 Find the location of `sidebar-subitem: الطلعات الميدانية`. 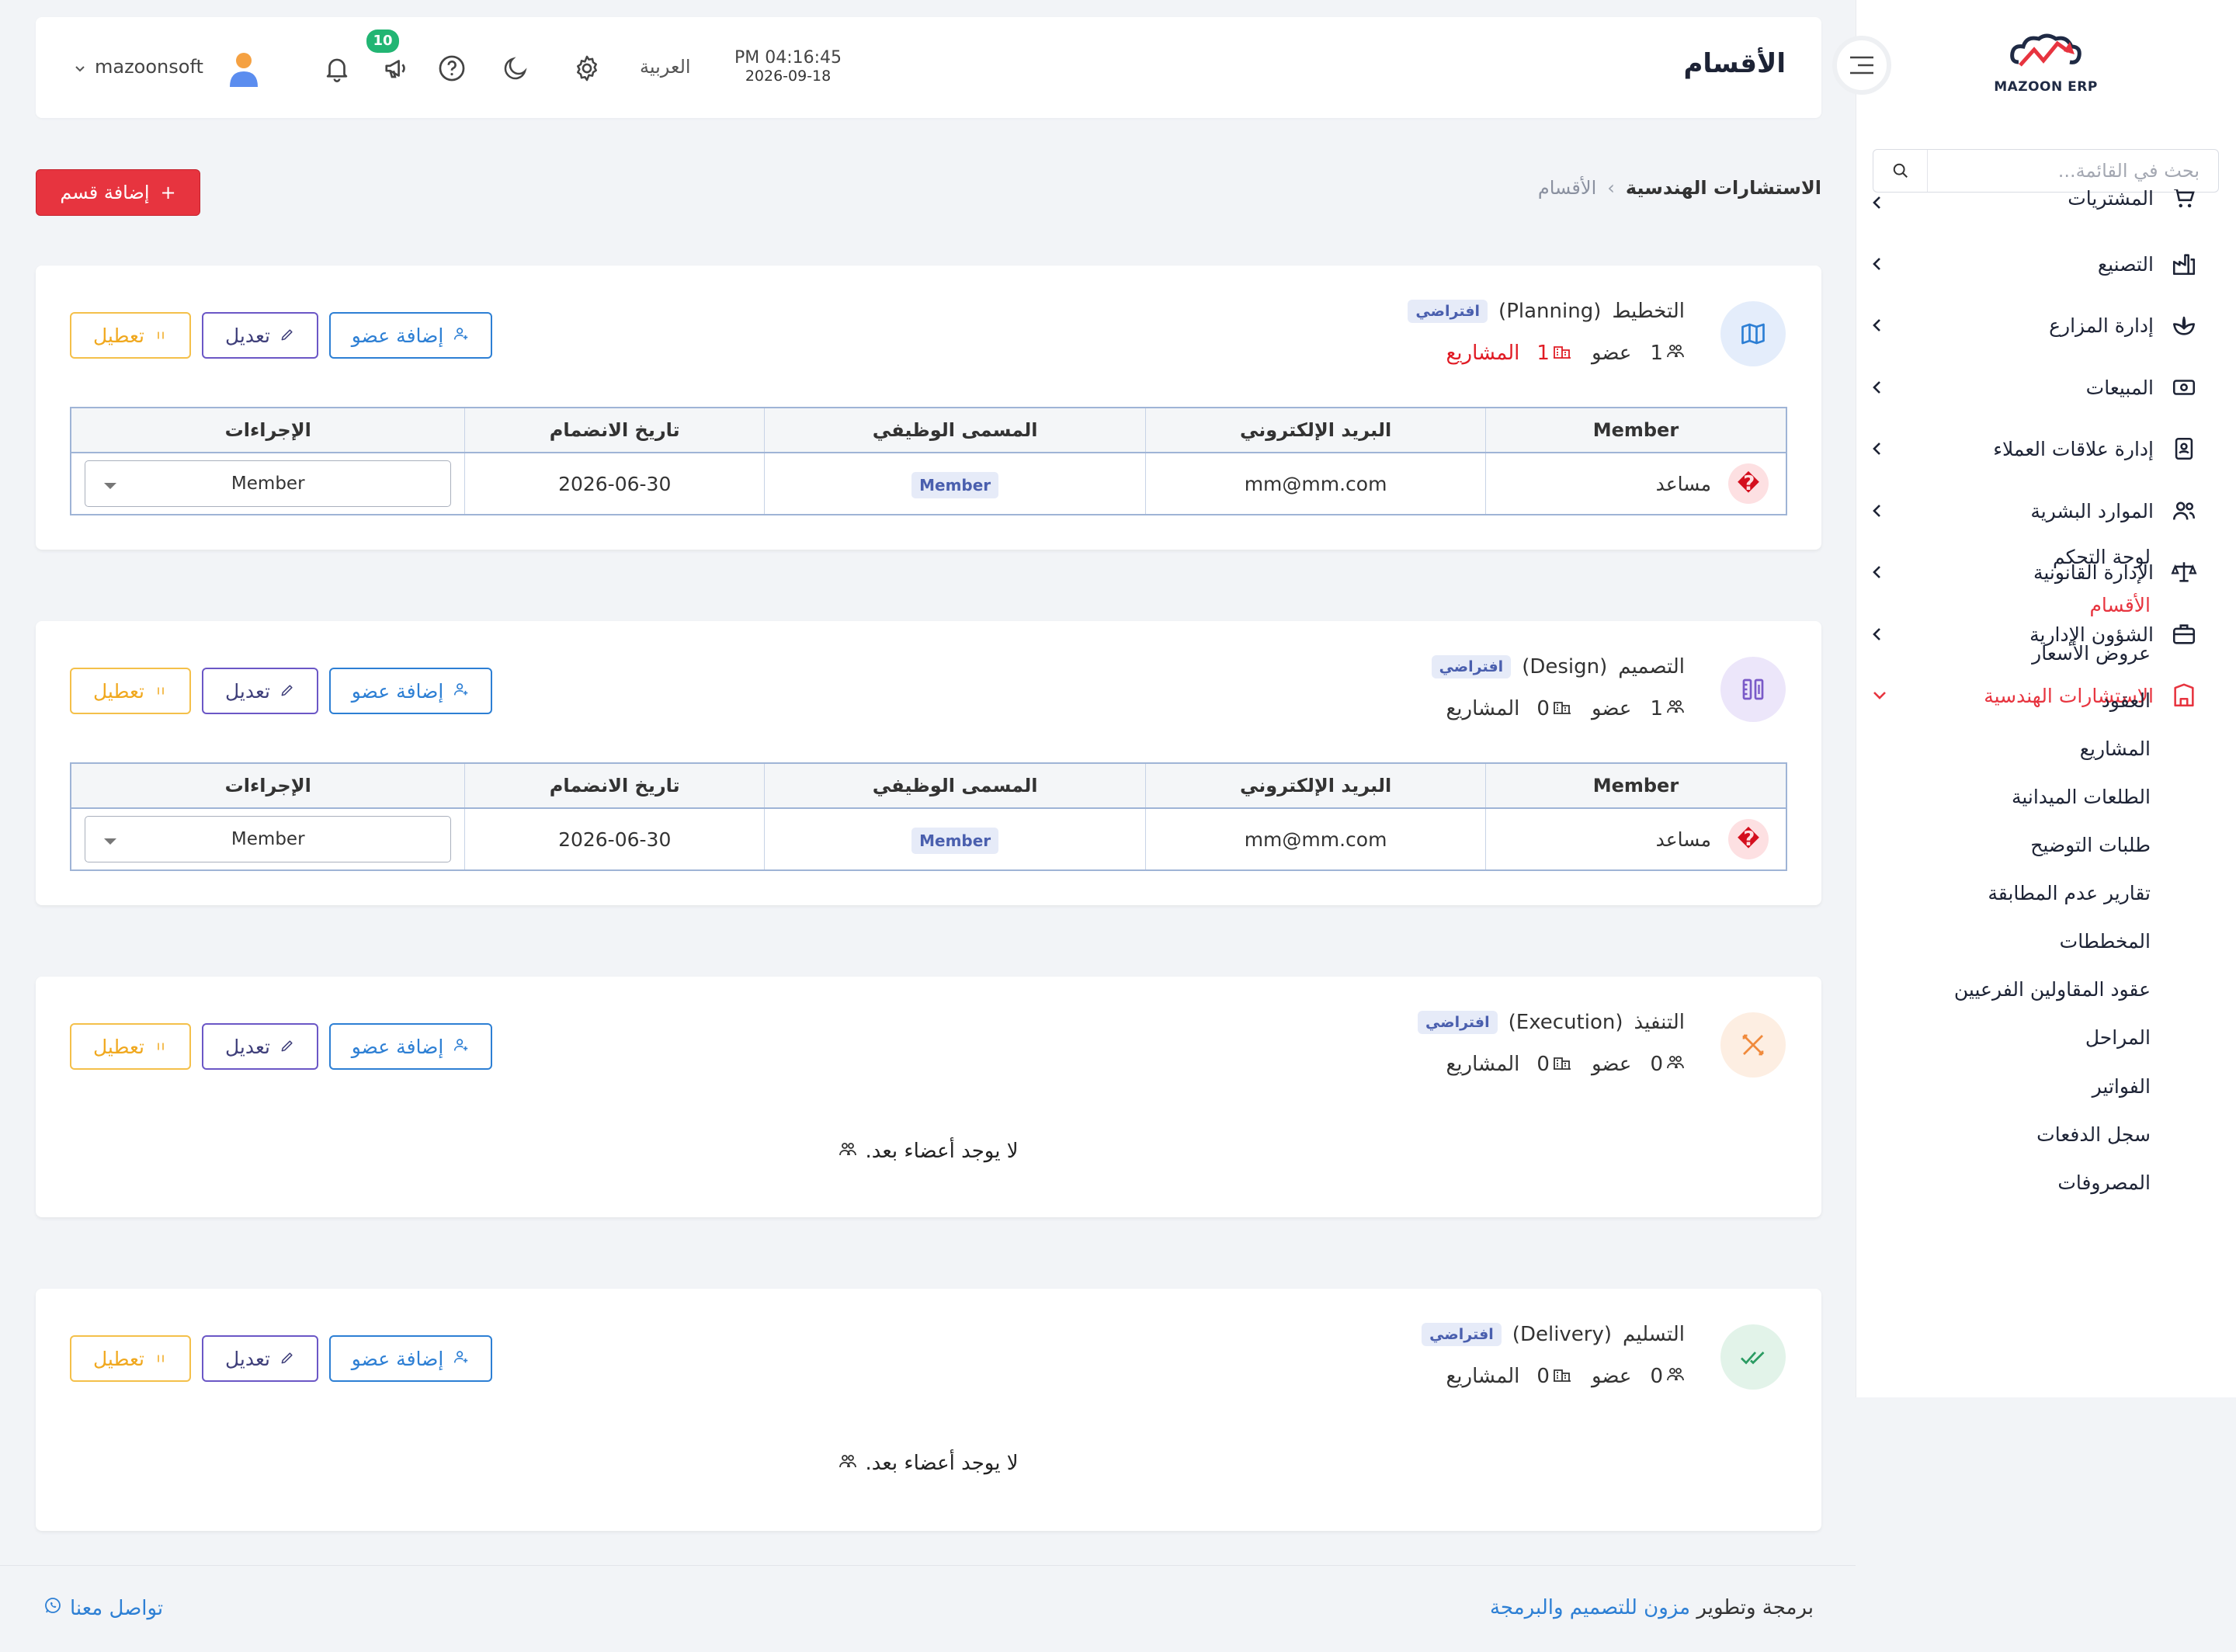

sidebar-subitem: الطلعات الميدانية is located at coordinates (2081, 797).